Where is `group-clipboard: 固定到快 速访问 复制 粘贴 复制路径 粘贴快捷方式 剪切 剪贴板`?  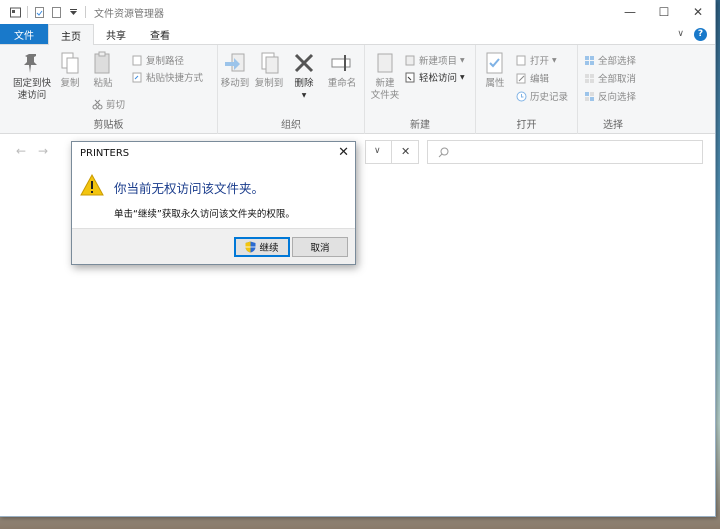 group-clipboard: 固定到快 速访问 复制 粘贴 复制路径 粘贴快捷方式 剪切 剪贴板 is located at coordinates (109, 89).